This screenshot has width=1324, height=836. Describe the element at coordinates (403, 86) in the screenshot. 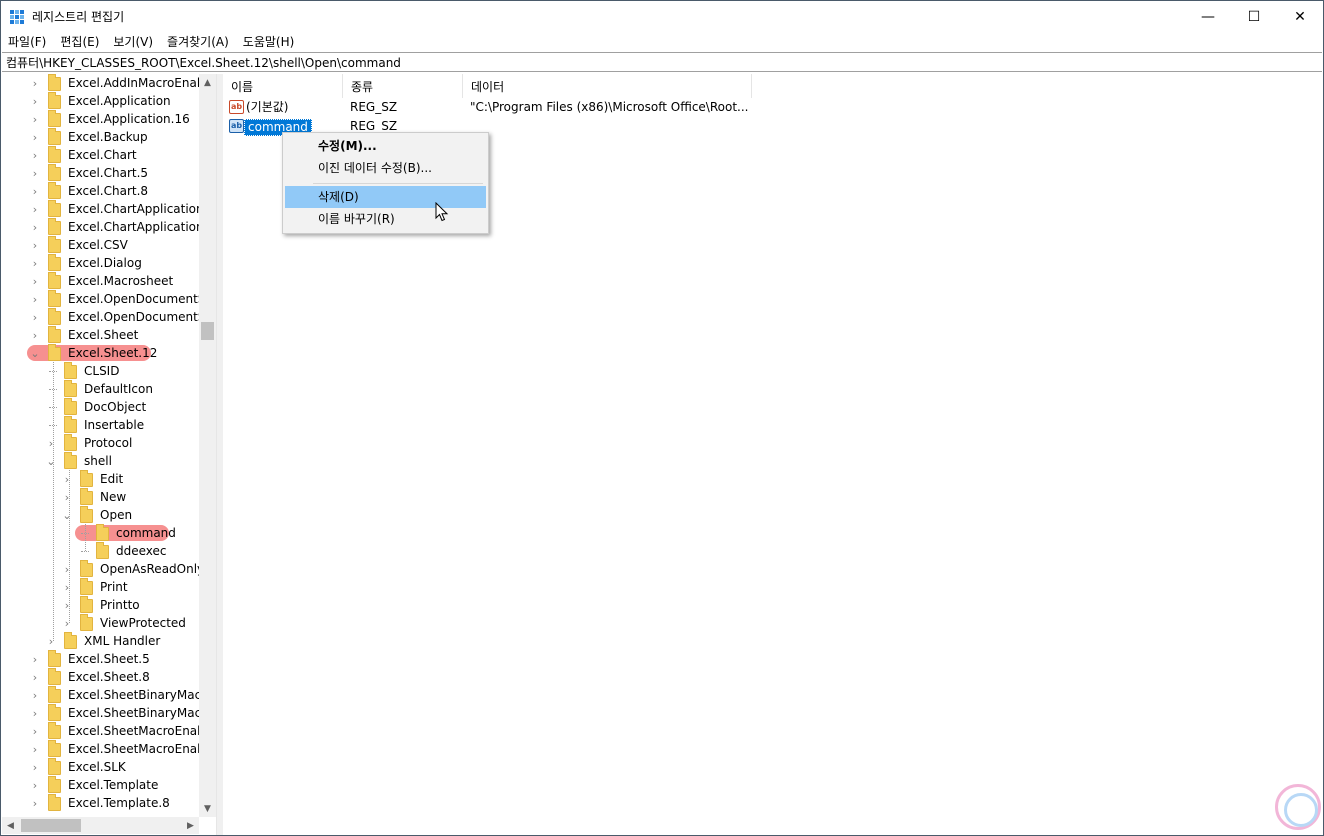

I see `column-header-type: 종류` at that location.